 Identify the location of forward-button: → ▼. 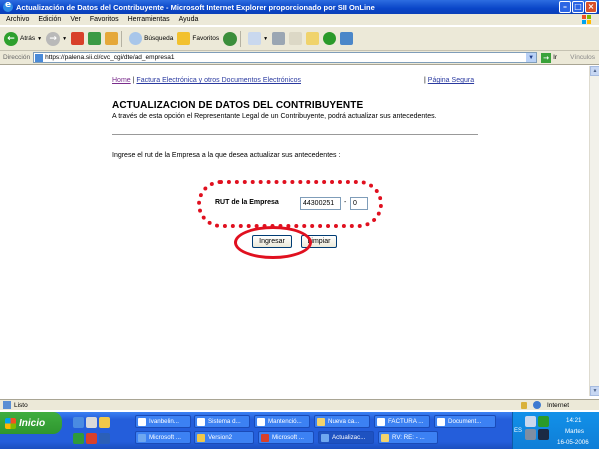
(57, 38).